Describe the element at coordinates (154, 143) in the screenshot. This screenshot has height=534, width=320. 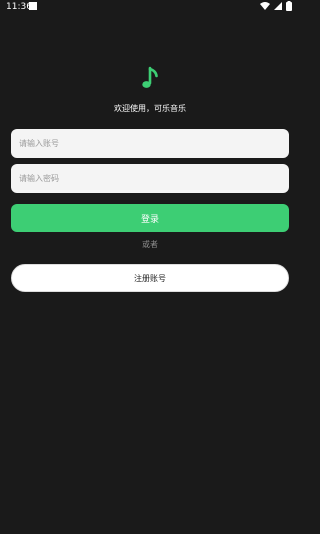
I see `account-input` at that location.